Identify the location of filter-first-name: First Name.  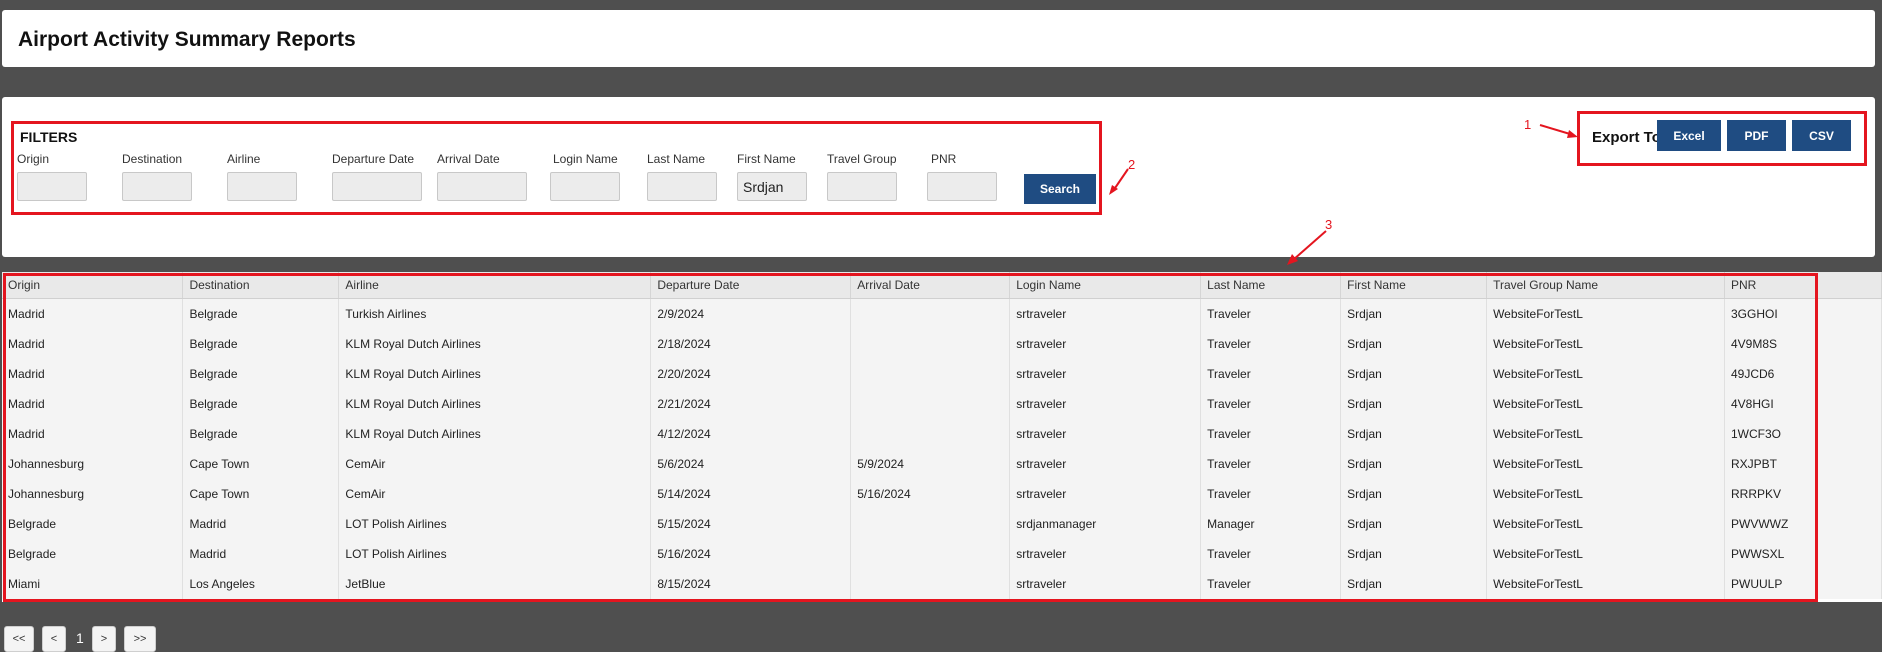
(772, 176).